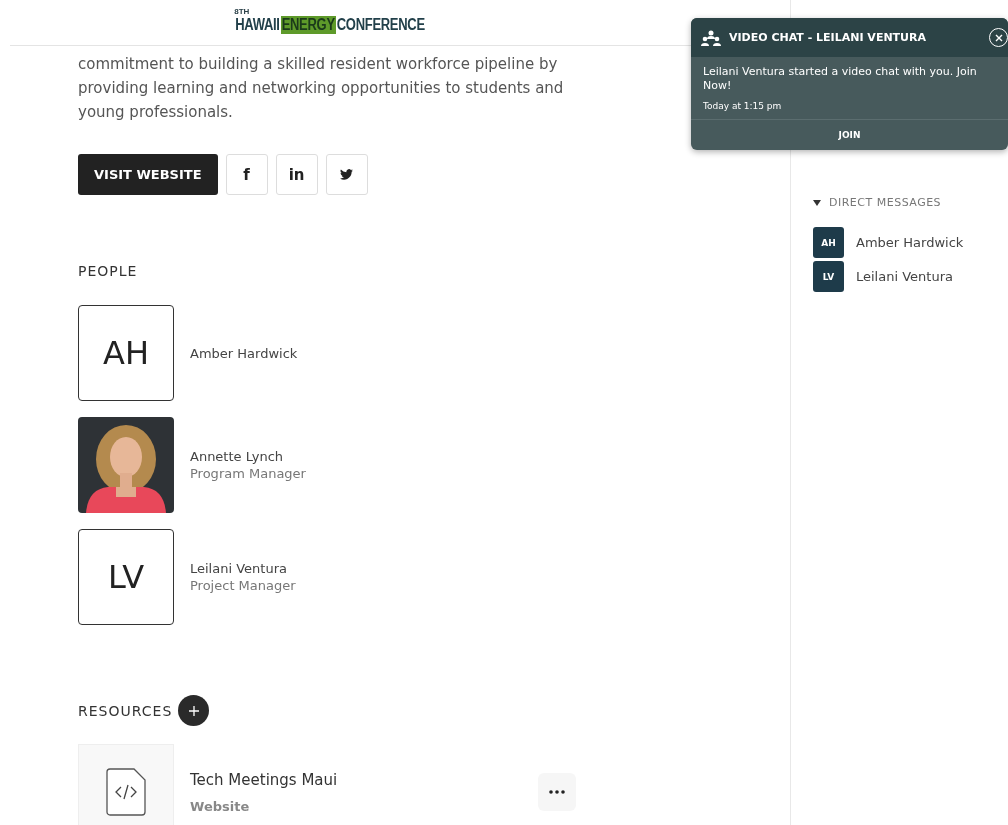  I want to click on avatar-initials: AH, so click(126, 353).